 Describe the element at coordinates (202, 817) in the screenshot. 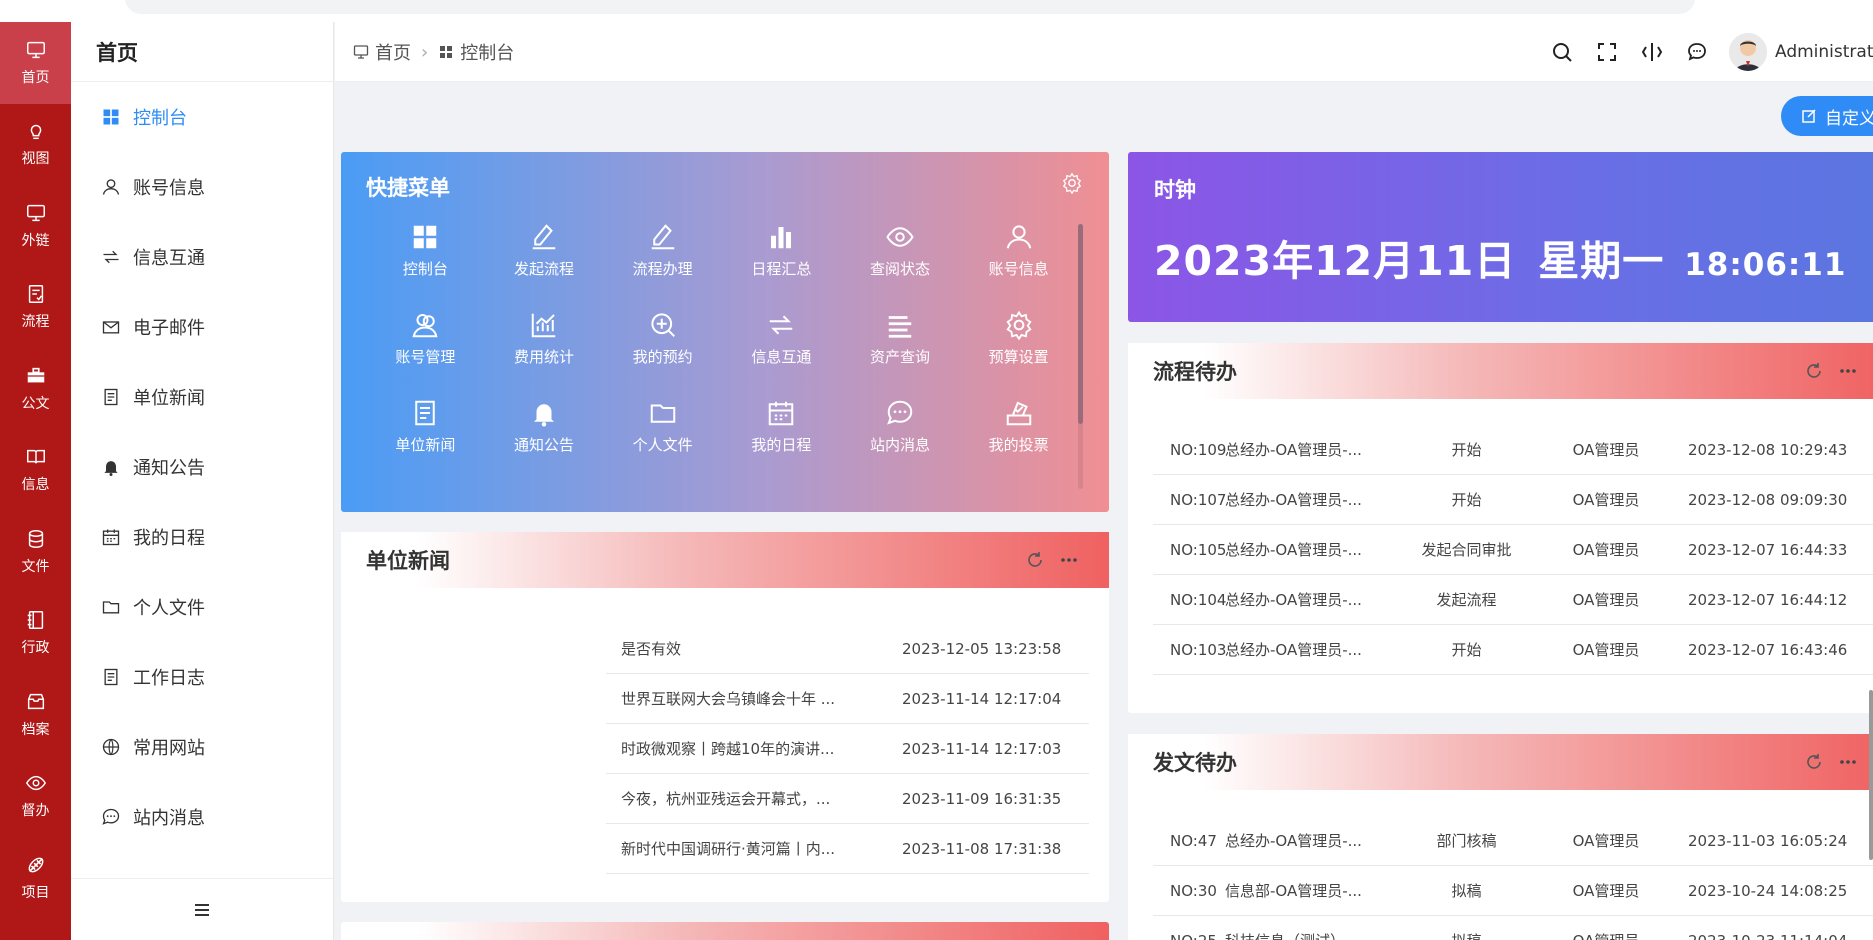

I see `menu-item-10: 站内消息` at that location.